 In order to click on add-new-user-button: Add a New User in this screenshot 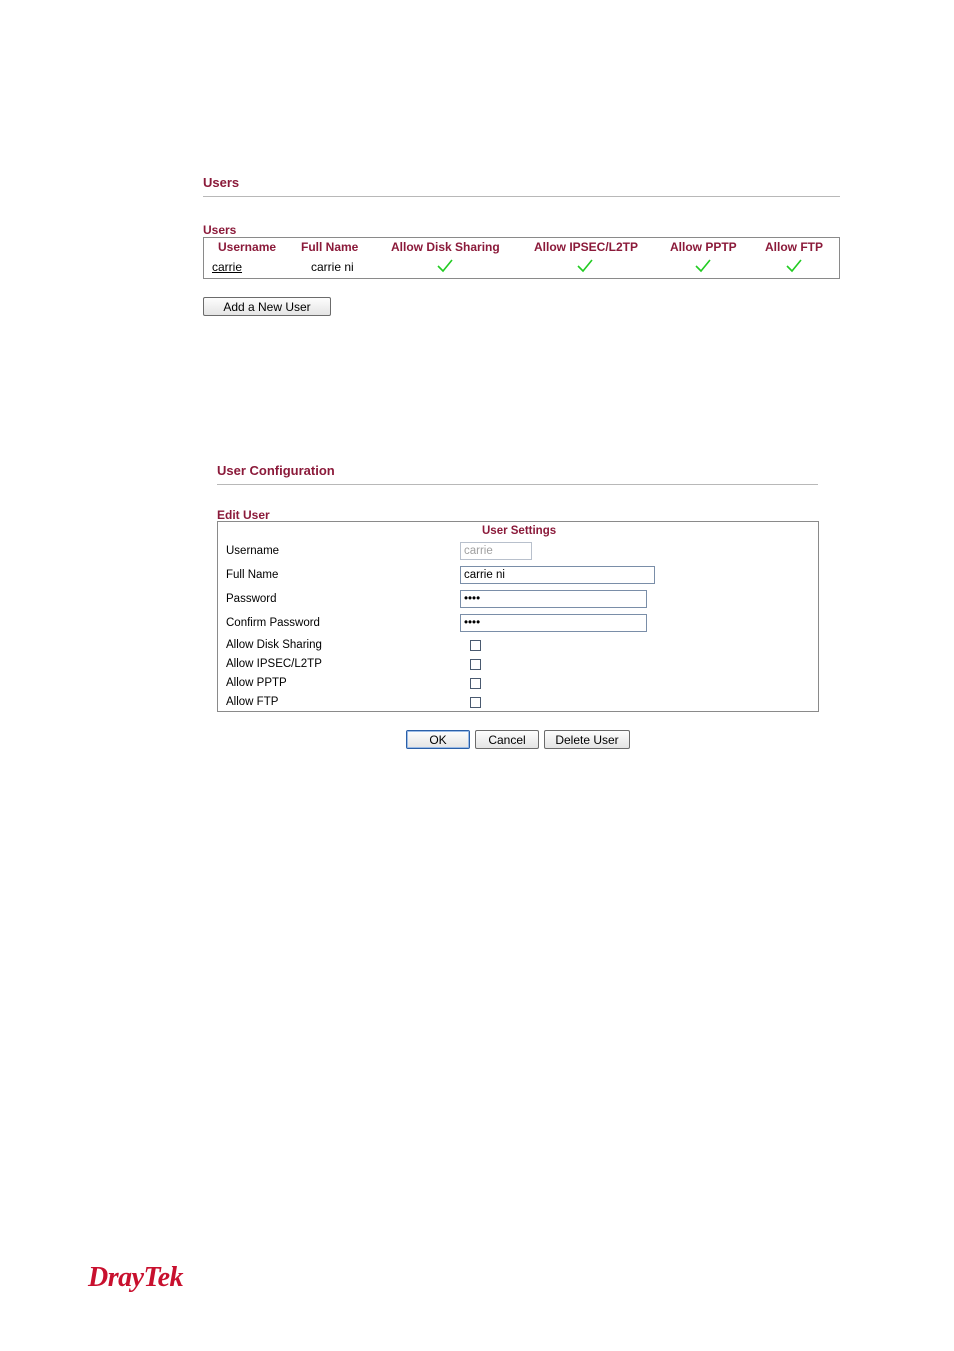, I will do `click(267, 306)`.